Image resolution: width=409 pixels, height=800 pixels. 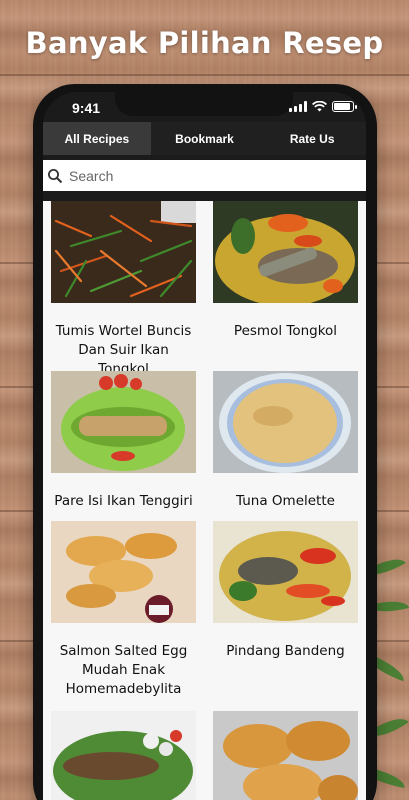 I want to click on search-box, so click(x=204, y=175).